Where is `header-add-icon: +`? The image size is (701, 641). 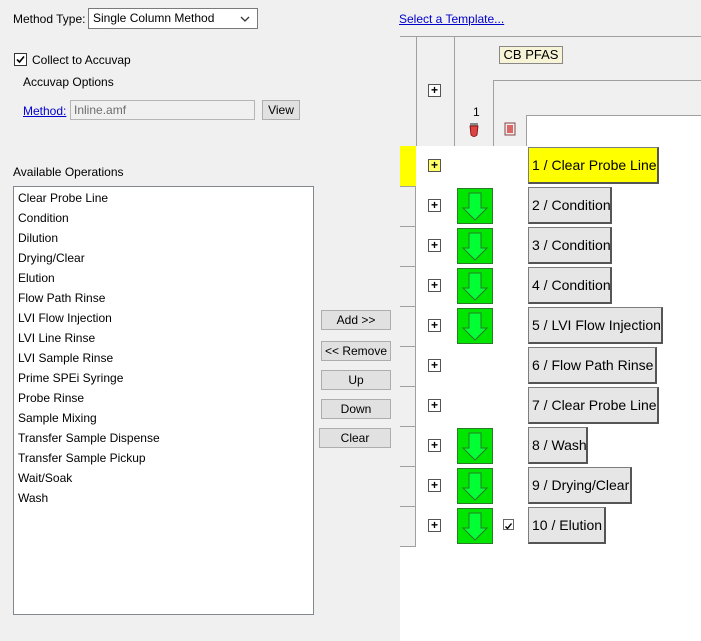
header-add-icon: + is located at coordinates (434, 90).